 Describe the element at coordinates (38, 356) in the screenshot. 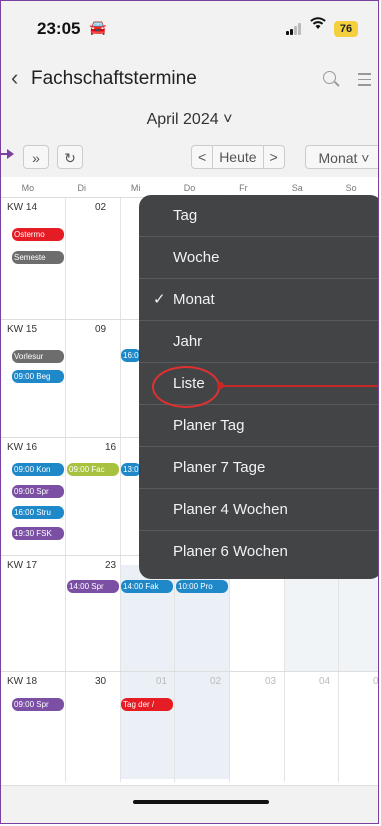

I see `calendar-event: Vorlesur` at that location.